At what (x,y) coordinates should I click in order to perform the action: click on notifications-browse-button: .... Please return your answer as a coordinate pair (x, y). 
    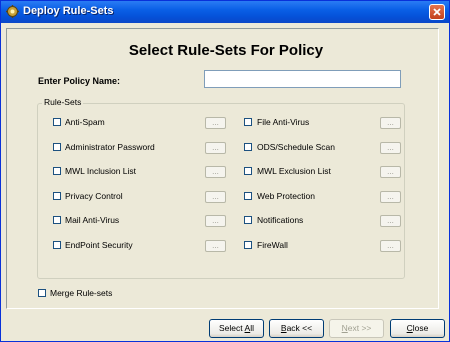
    Looking at the image, I should click on (390, 221).